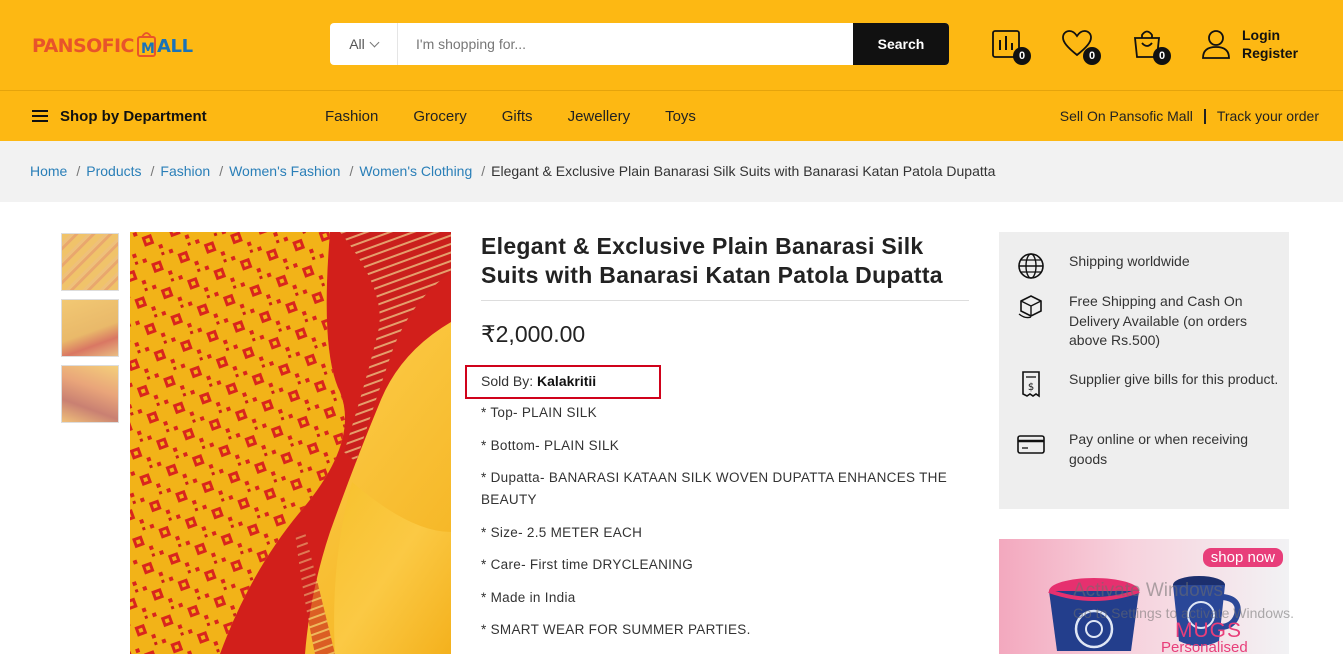 This screenshot has height=654, width=1343. What do you see at coordinates (1151, 46) in the screenshot?
I see `cart-button: 0` at bounding box center [1151, 46].